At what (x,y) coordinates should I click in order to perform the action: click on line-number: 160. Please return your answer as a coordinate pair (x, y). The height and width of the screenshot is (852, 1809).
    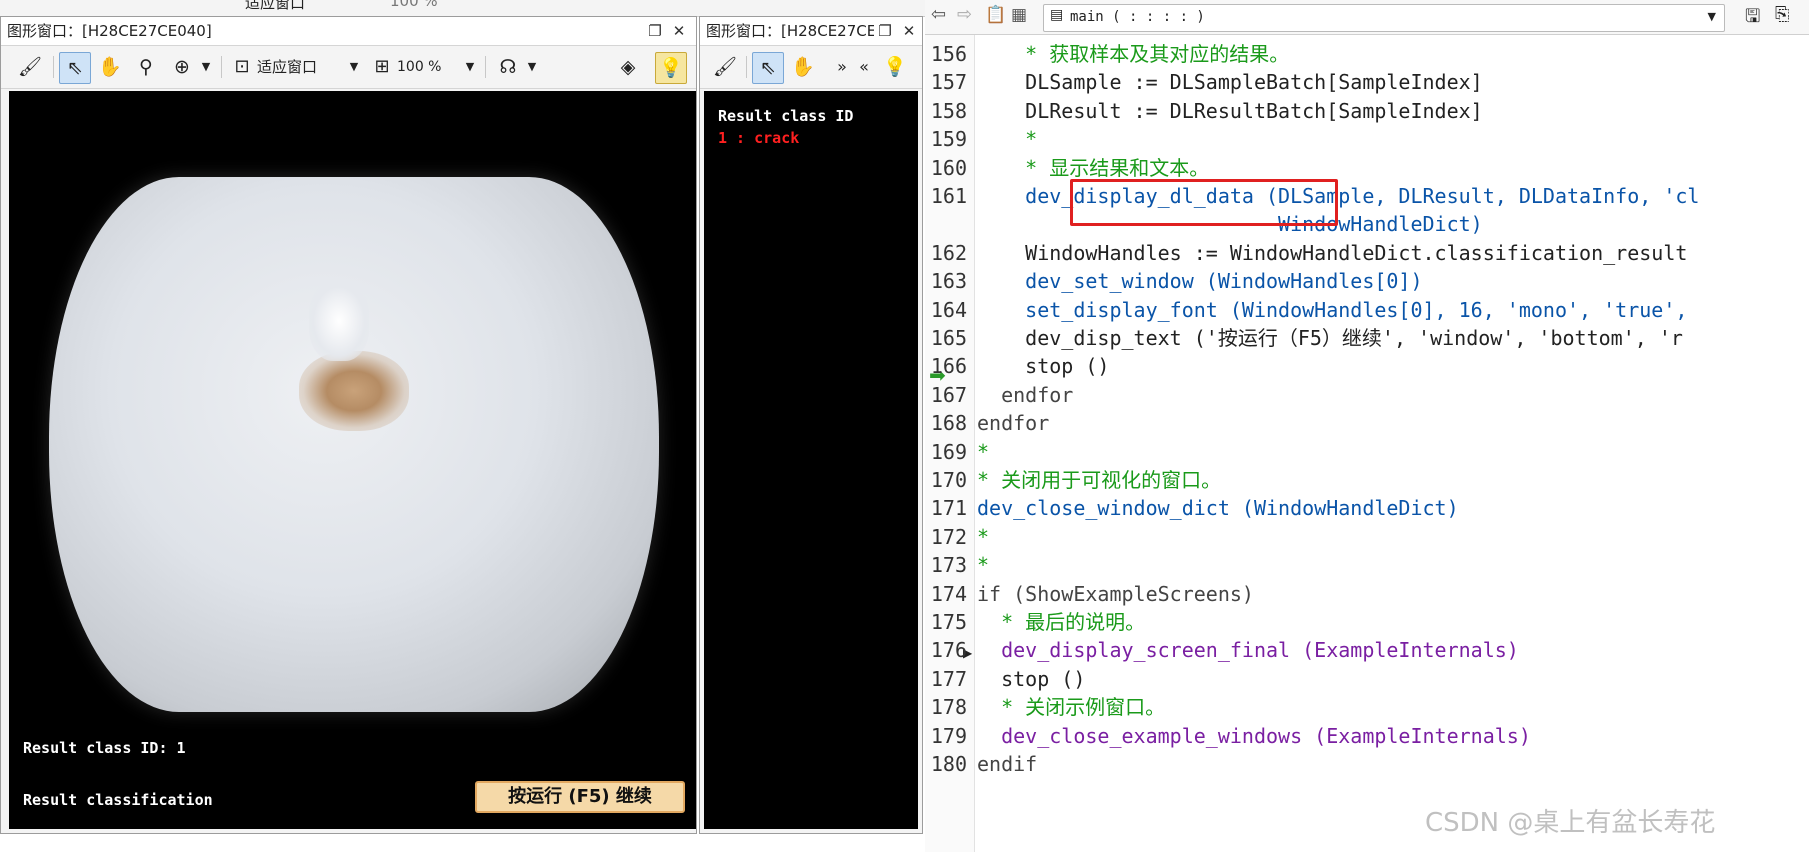
    Looking at the image, I should click on (948, 168).